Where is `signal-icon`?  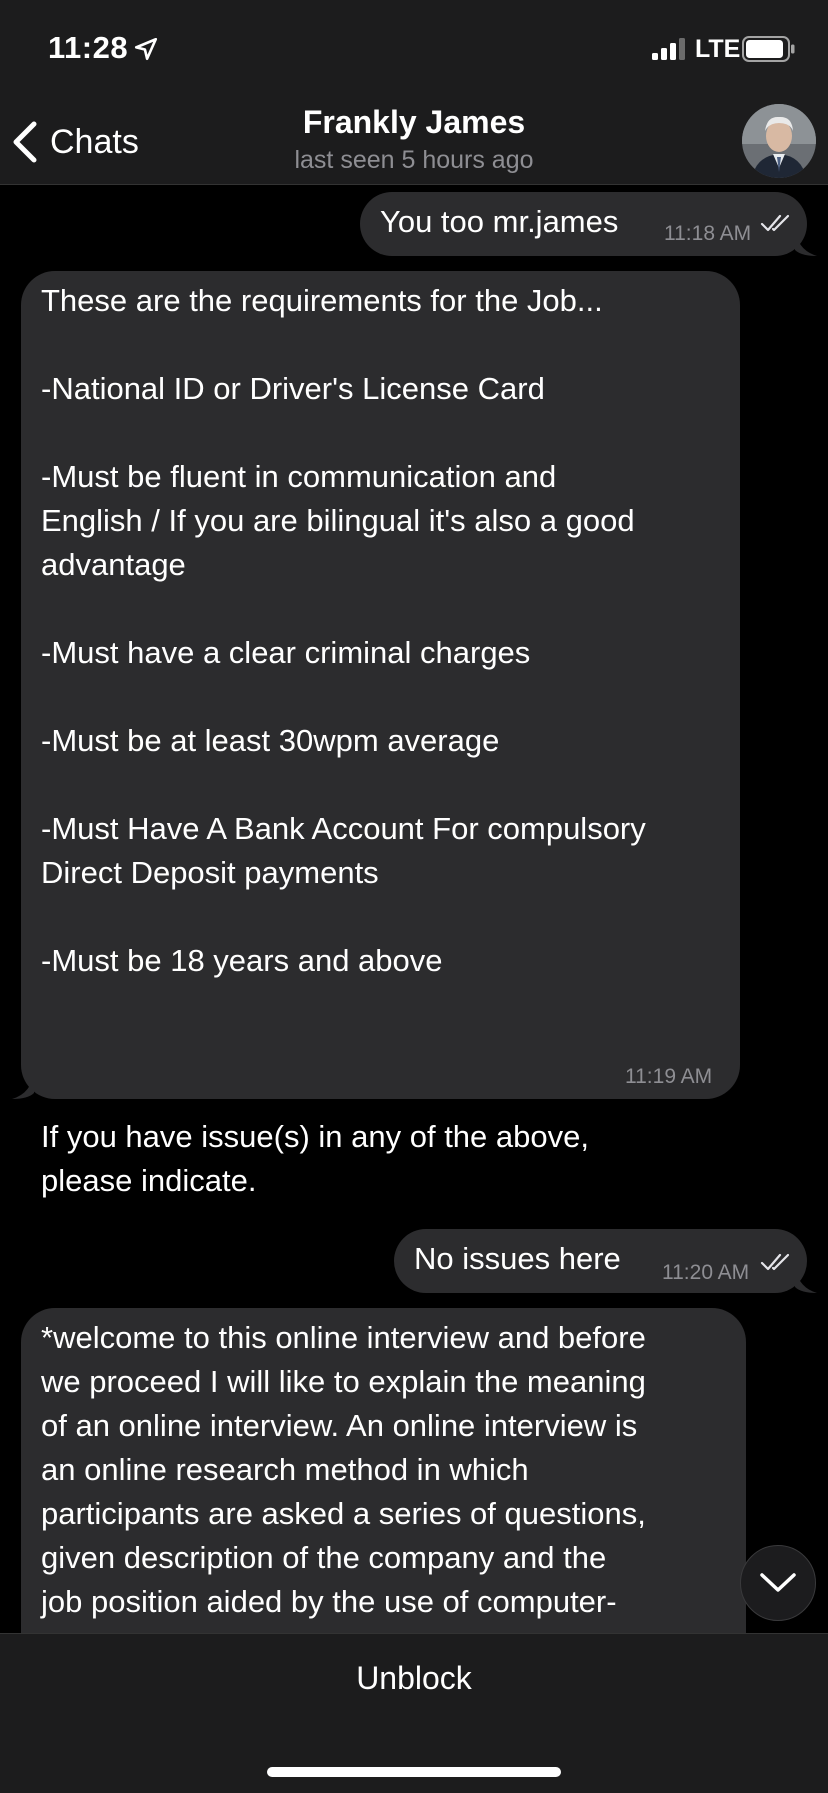 signal-icon is located at coordinates (668, 49).